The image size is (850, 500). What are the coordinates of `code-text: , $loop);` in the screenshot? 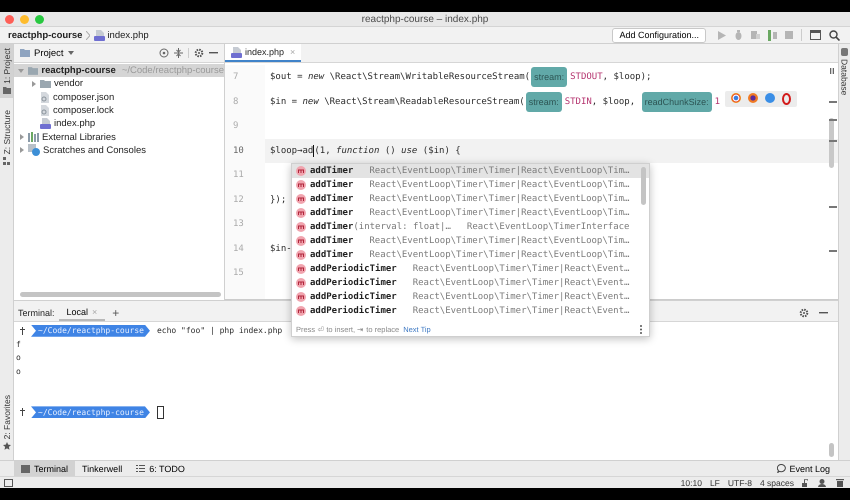 It's located at (627, 77).